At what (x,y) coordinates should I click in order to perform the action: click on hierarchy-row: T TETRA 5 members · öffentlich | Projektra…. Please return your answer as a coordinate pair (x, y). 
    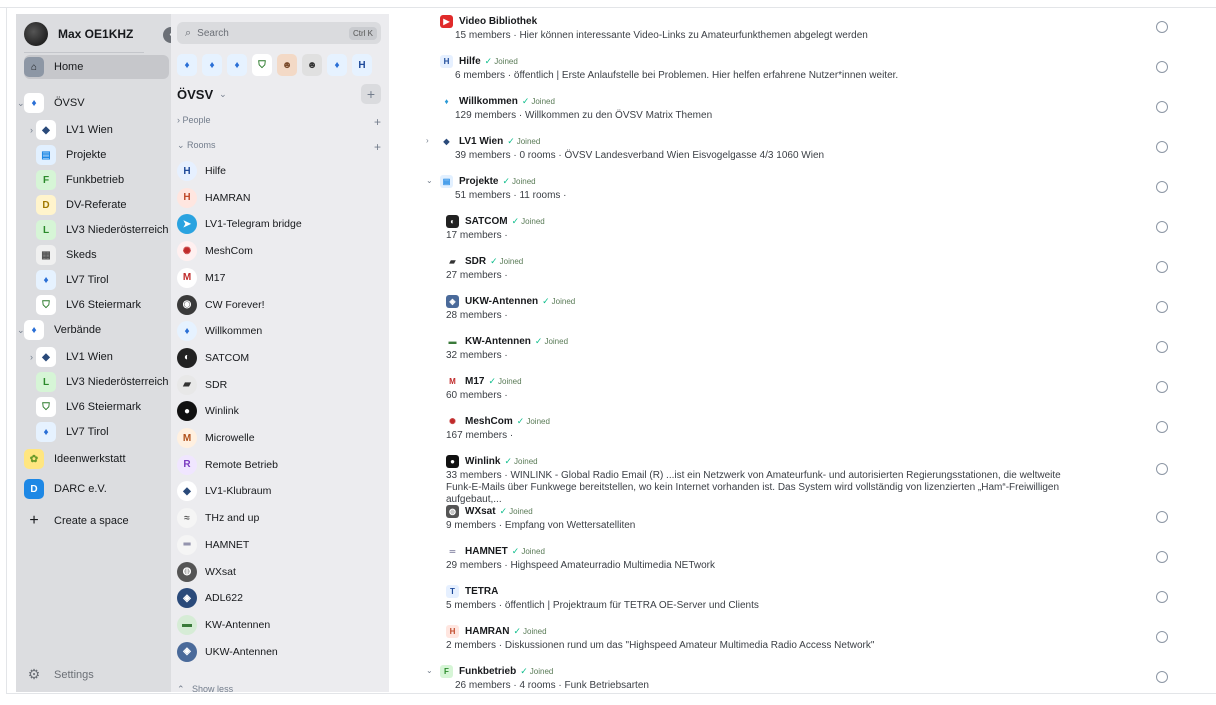
    Looking at the image, I should click on (803, 605).